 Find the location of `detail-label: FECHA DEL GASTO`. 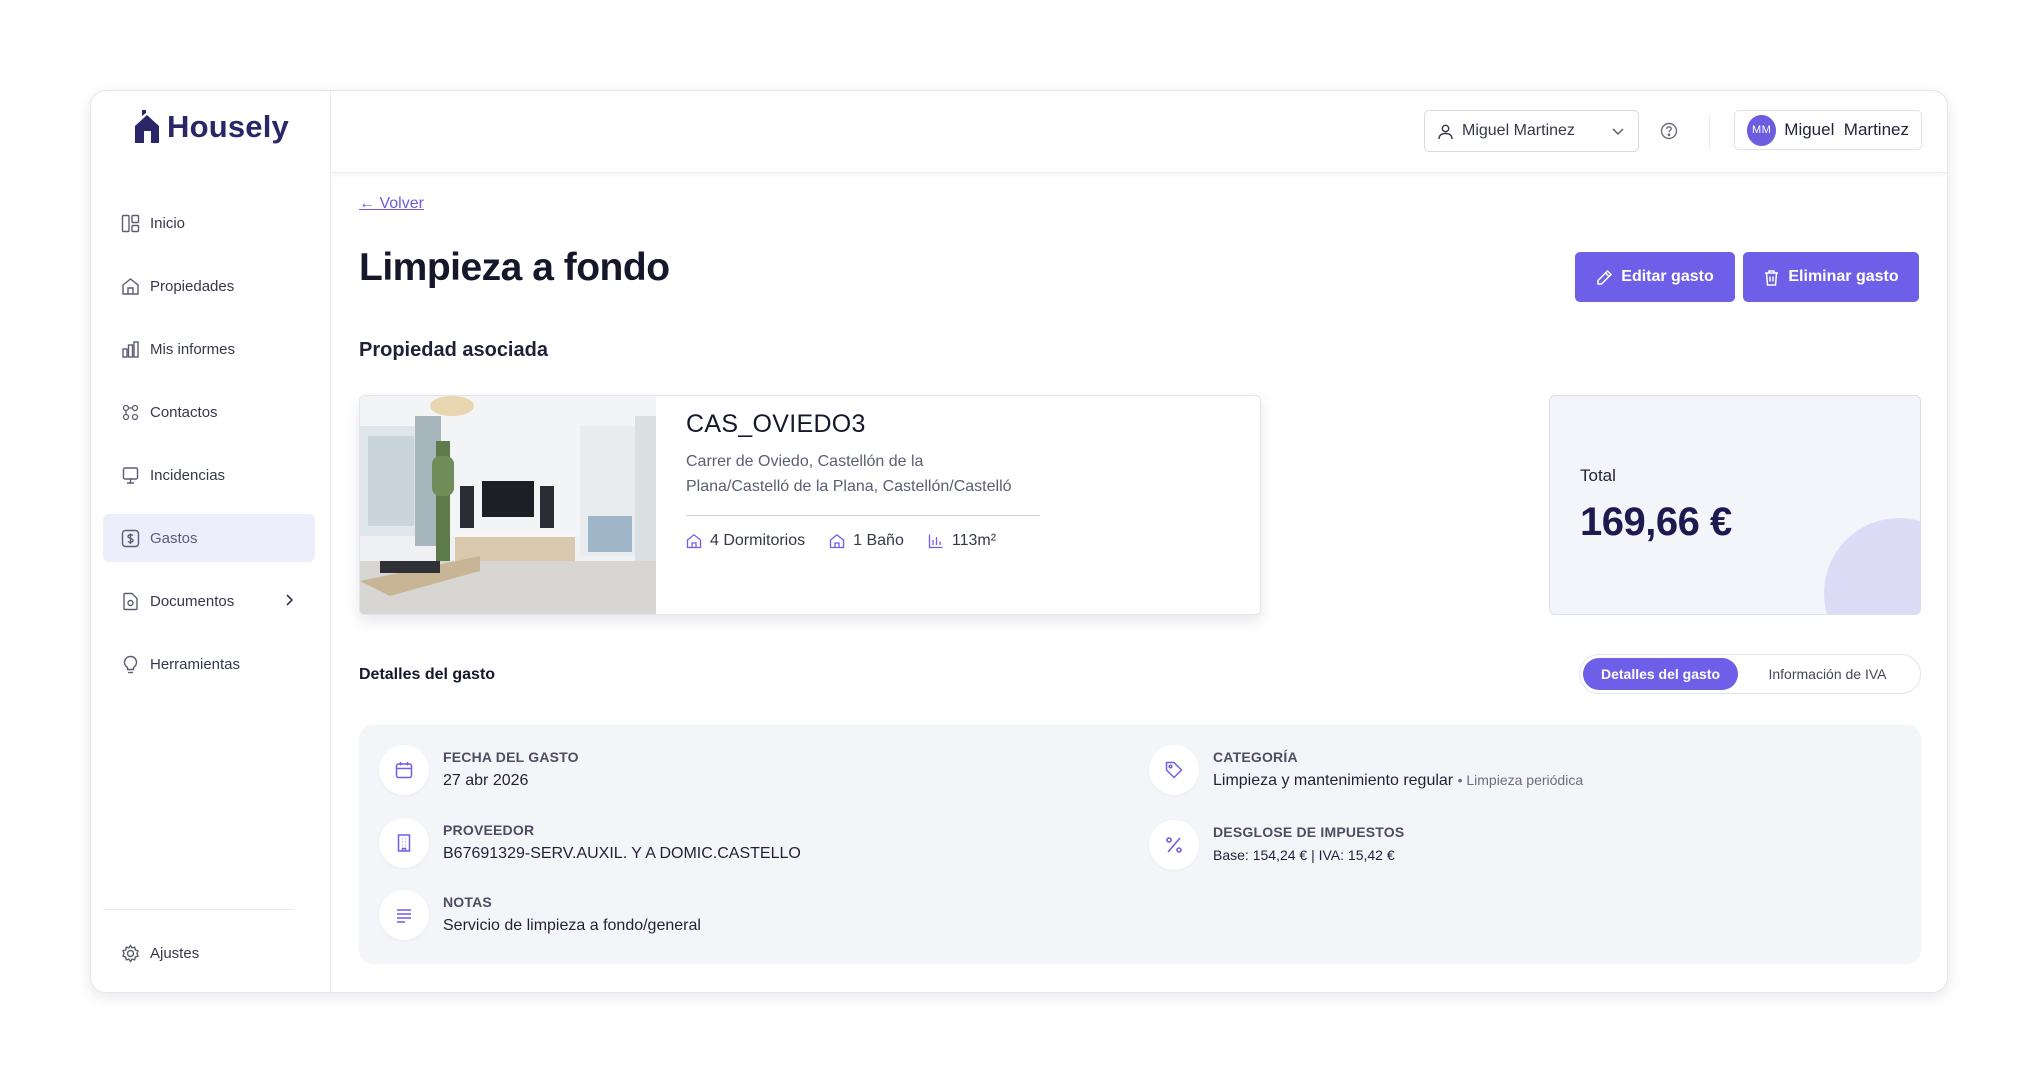

detail-label: FECHA DEL GASTO is located at coordinates (511, 757).